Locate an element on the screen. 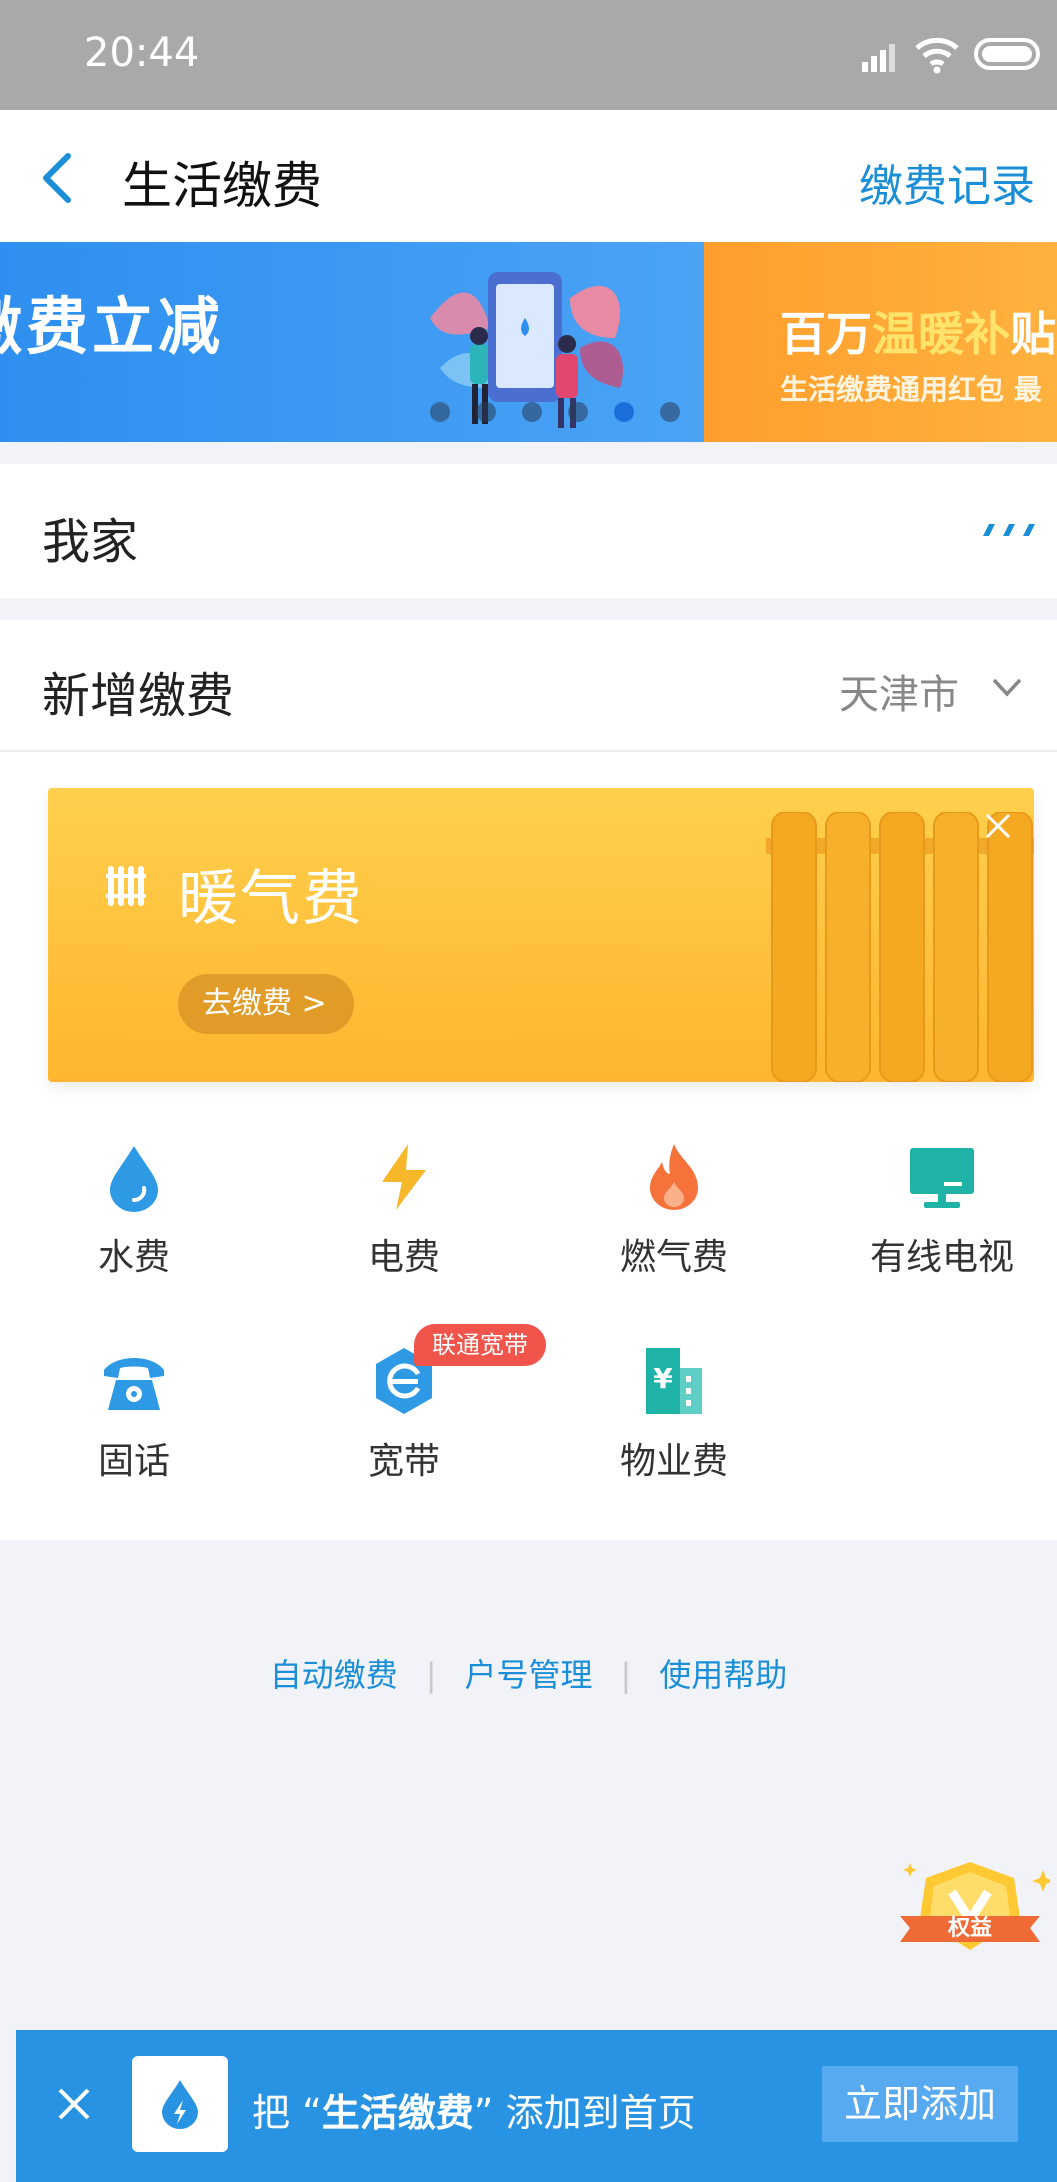 The image size is (1057, 2182). help-link: 使用帮助 is located at coordinates (723, 1675).